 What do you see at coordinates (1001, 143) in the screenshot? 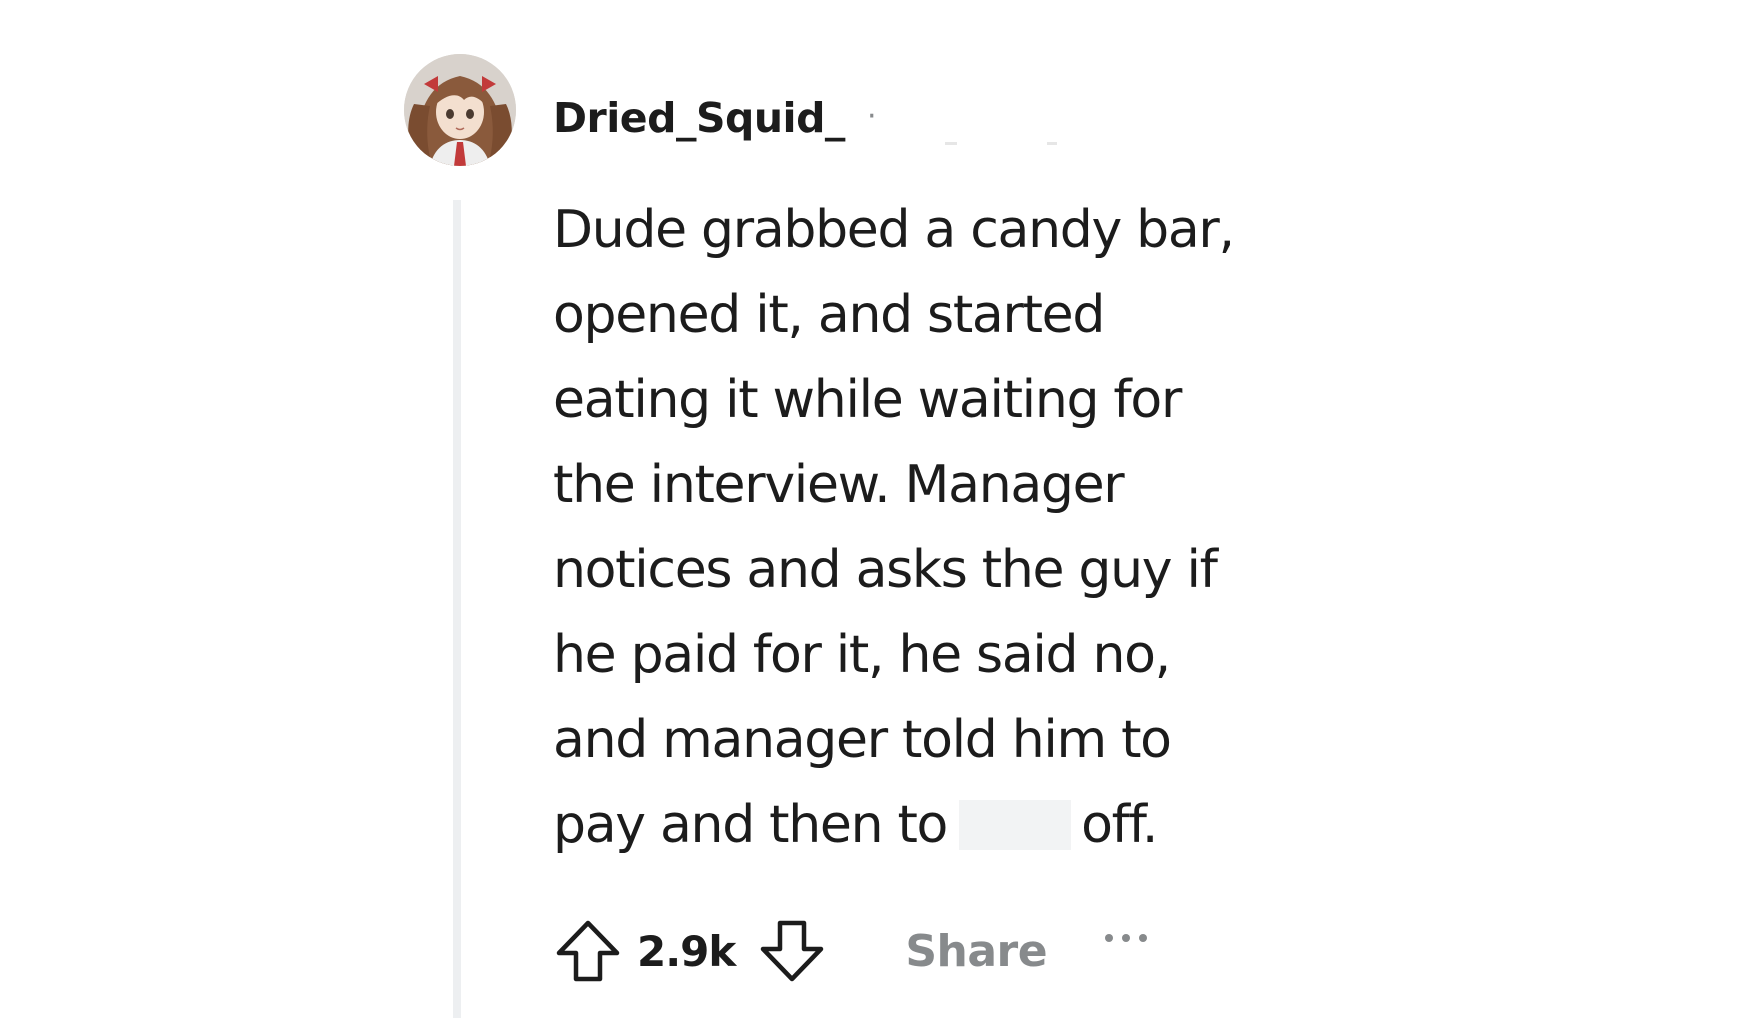
I see `redacted-timestamp` at bounding box center [1001, 143].